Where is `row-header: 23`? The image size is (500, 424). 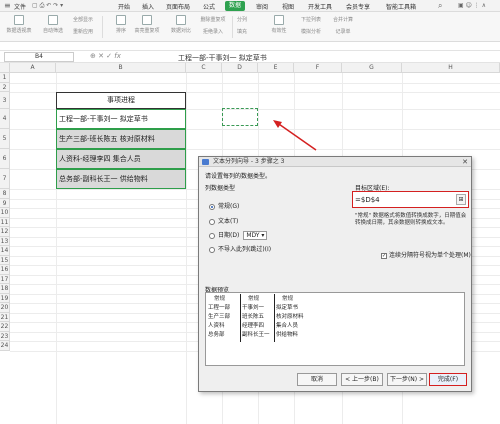
row-header: 23 is located at coordinates (5, 336).